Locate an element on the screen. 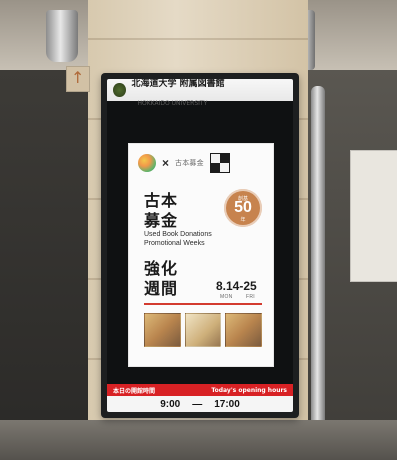 Image resolution: width=397 pixels, height=460 pixels. signage-header: 北海道大学 附属図書館 HOKKAIDO UNIVERSITY is located at coordinates (200, 93).